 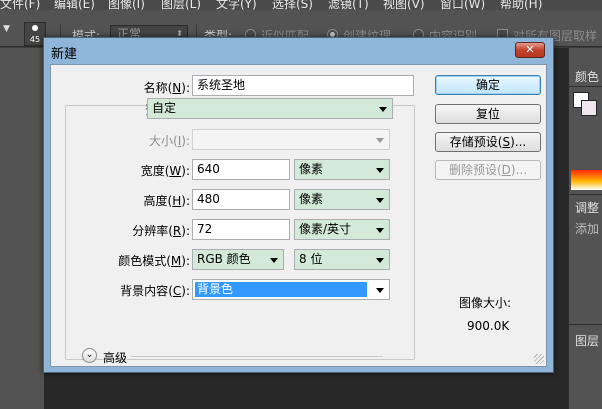 What do you see at coordinates (521, 5) in the screenshot?
I see `menu-help: 帮助(H)` at bounding box center [521, 5].